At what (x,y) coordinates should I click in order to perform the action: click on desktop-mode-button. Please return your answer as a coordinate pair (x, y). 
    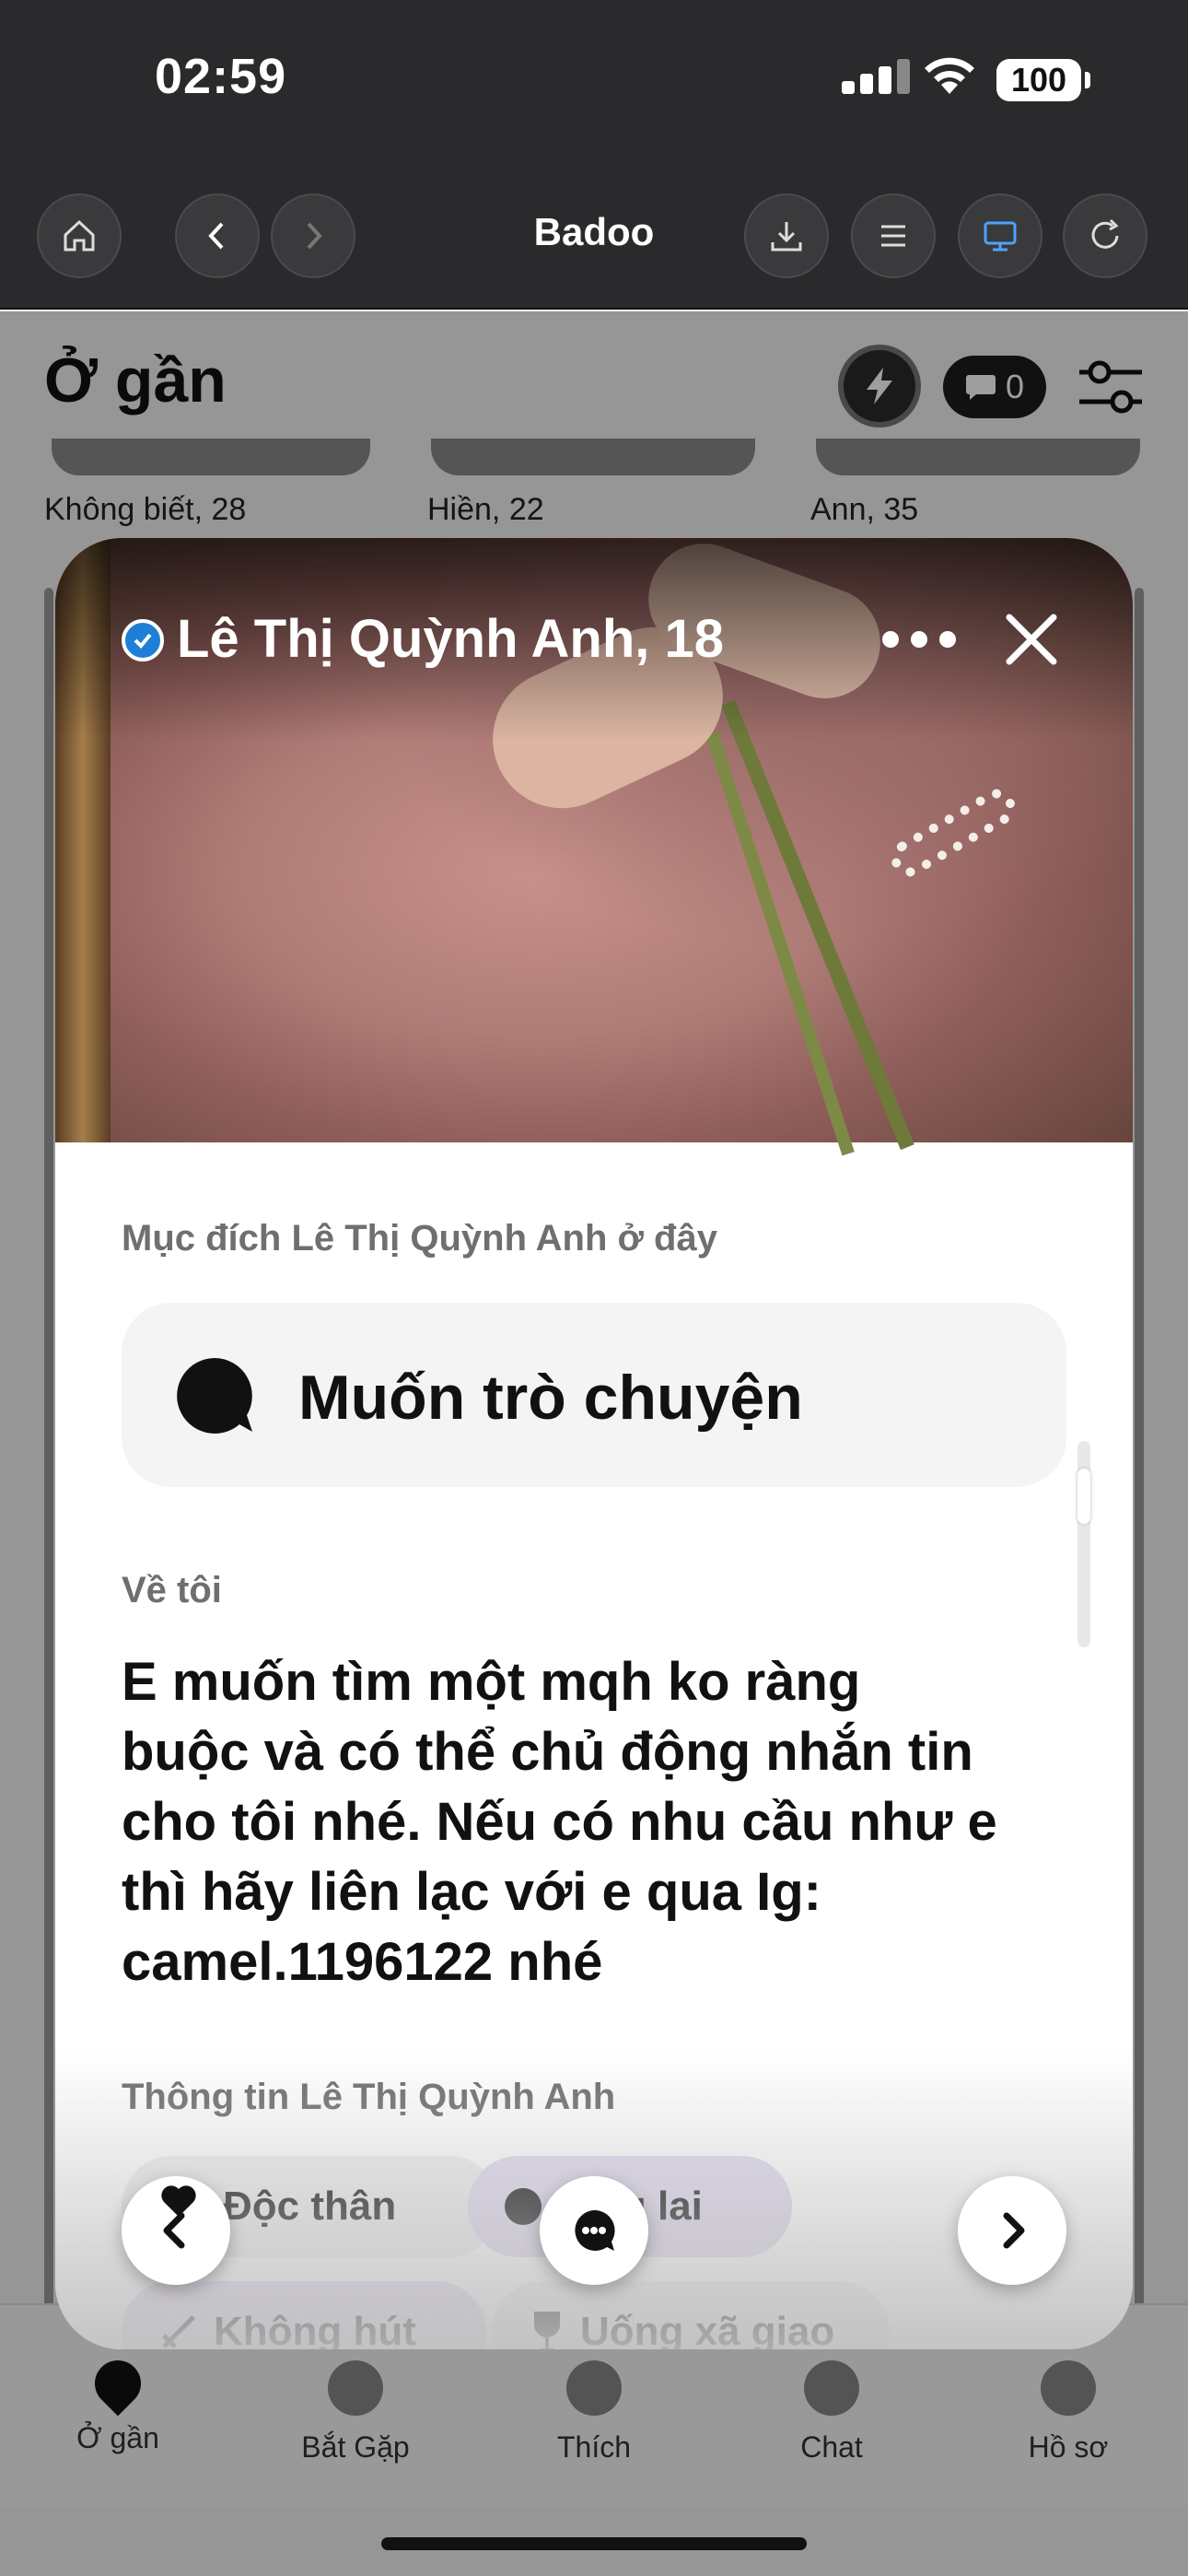
    Looking at the image, I should click on (1000, 235).